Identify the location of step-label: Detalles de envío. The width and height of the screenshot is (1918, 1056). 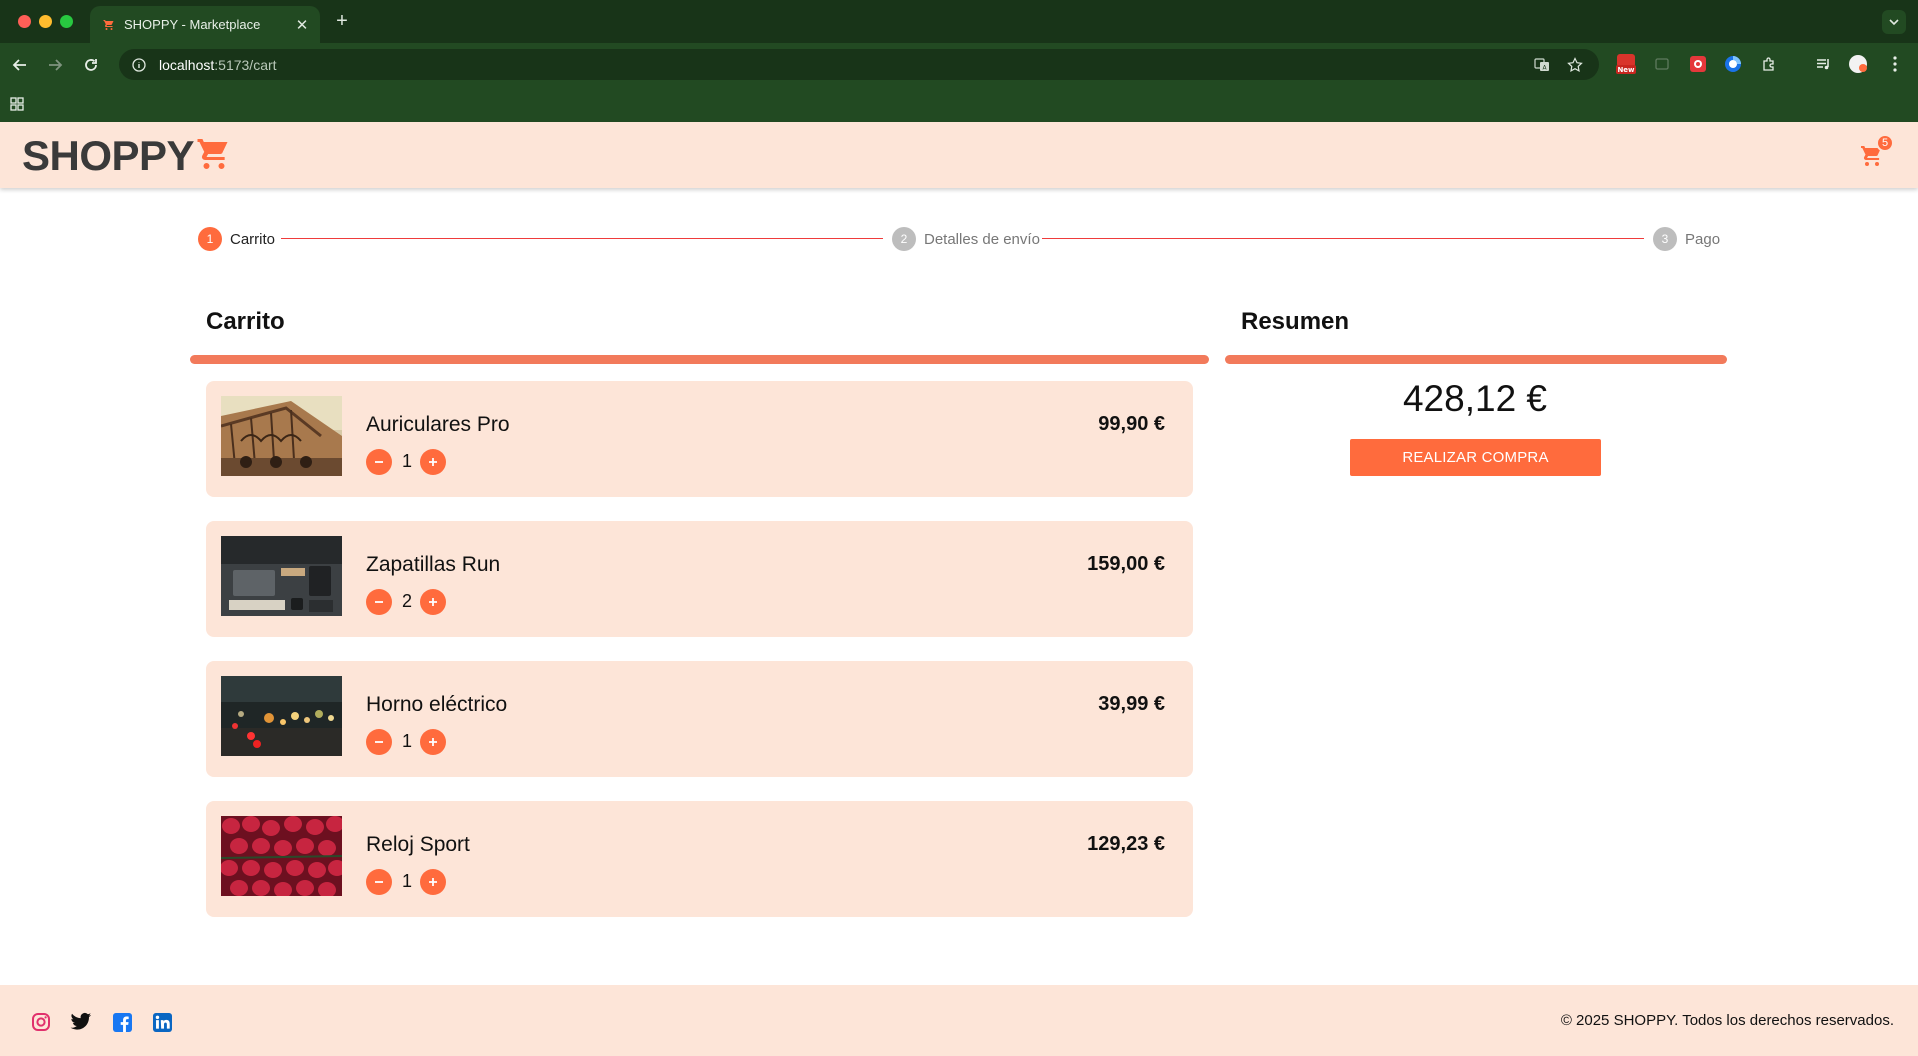
(982, 239).